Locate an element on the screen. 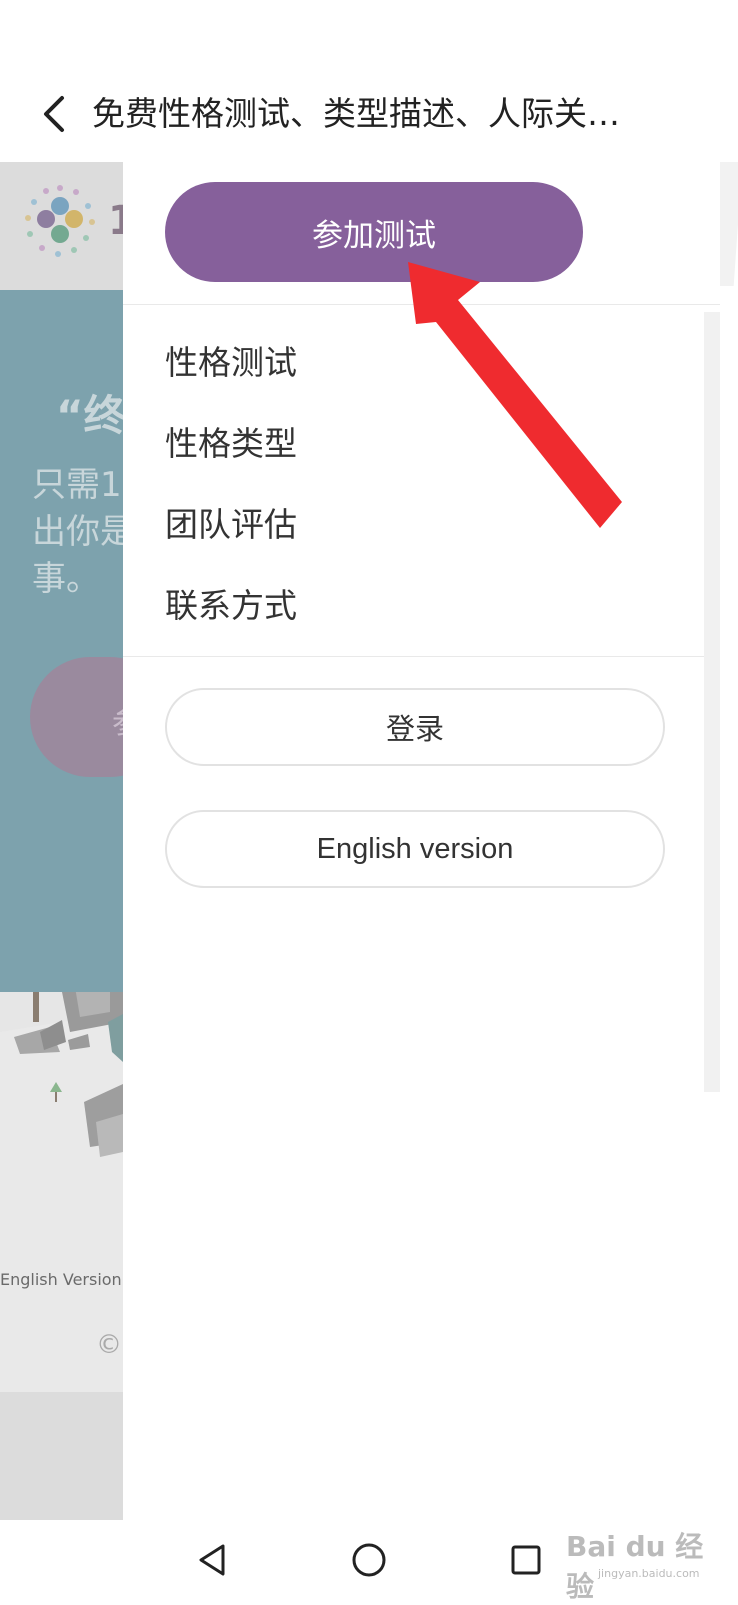 The width and height of the screenshot is (738, 1605). background-text-line: 只需1 is located at coordinates (77, 485).